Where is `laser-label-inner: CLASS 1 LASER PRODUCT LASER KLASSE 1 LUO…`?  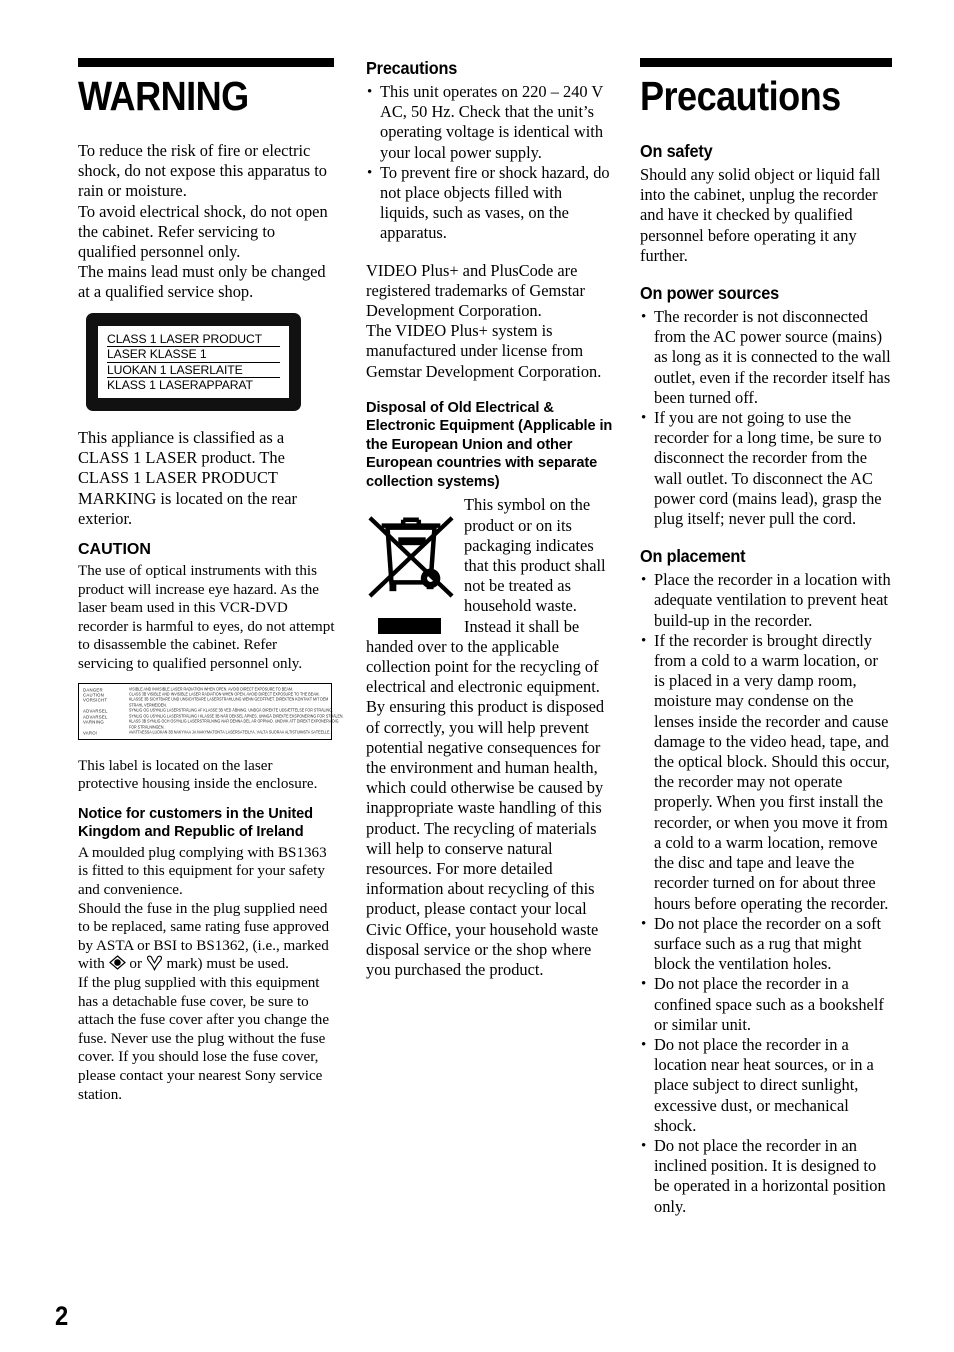
laser-label-inner: CLASS 1 LASER PRODUCT LASER KLASSE 1 LUO… is located at coordinates (193, 361).